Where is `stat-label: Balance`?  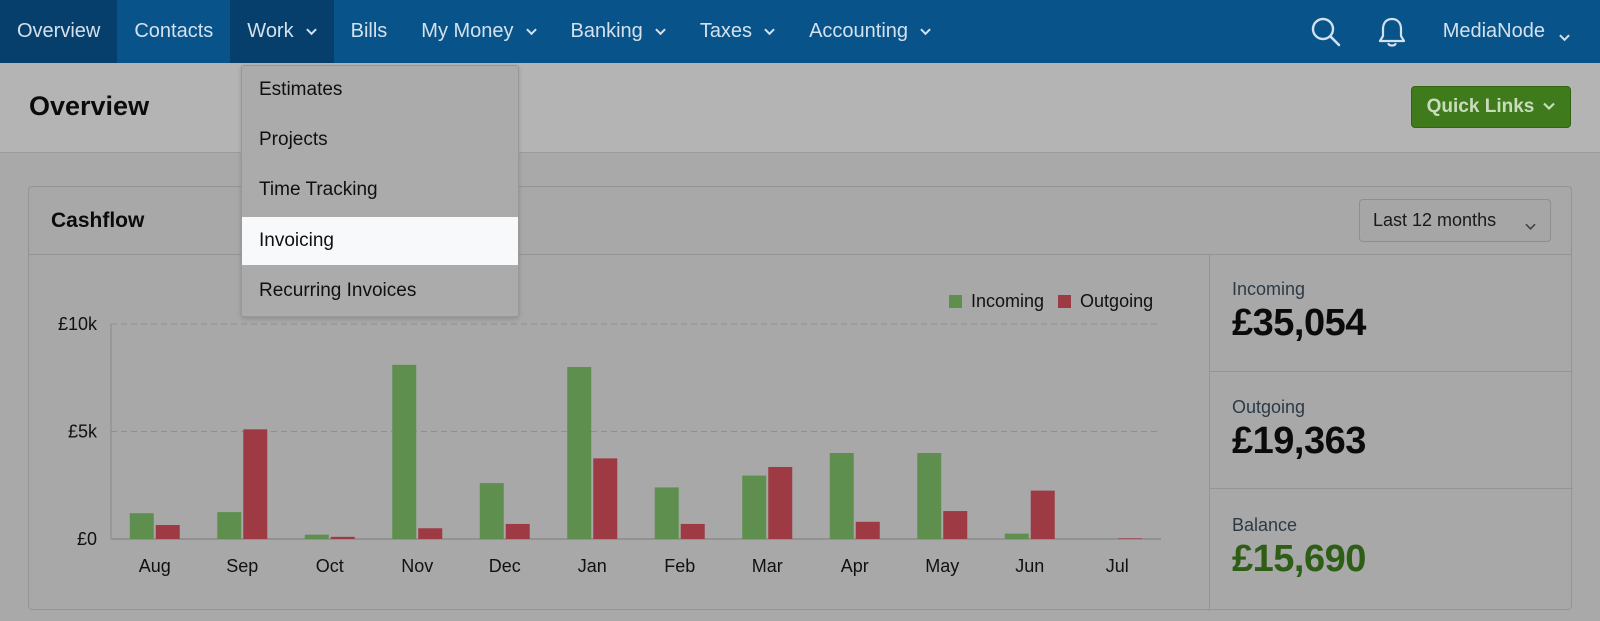
stat-label: Balance is located at coordinates (1265, 525).